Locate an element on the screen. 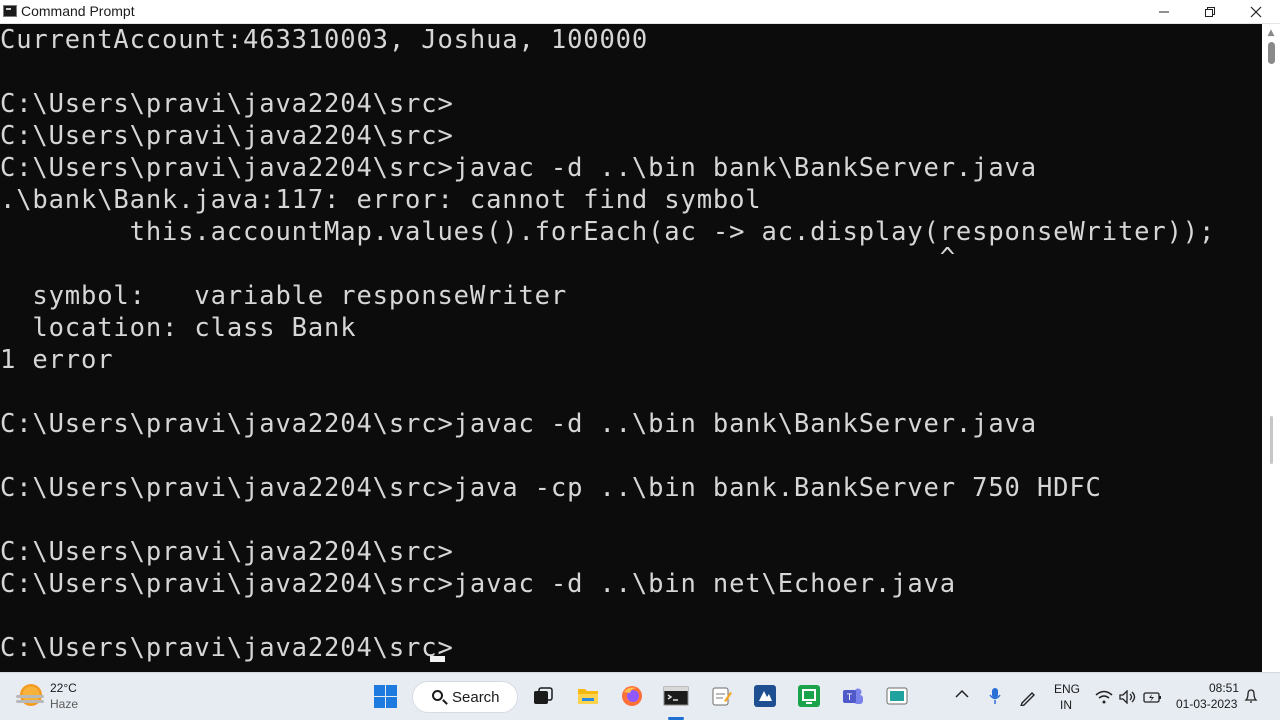  haze-lines is located at coordinates (30, 696).